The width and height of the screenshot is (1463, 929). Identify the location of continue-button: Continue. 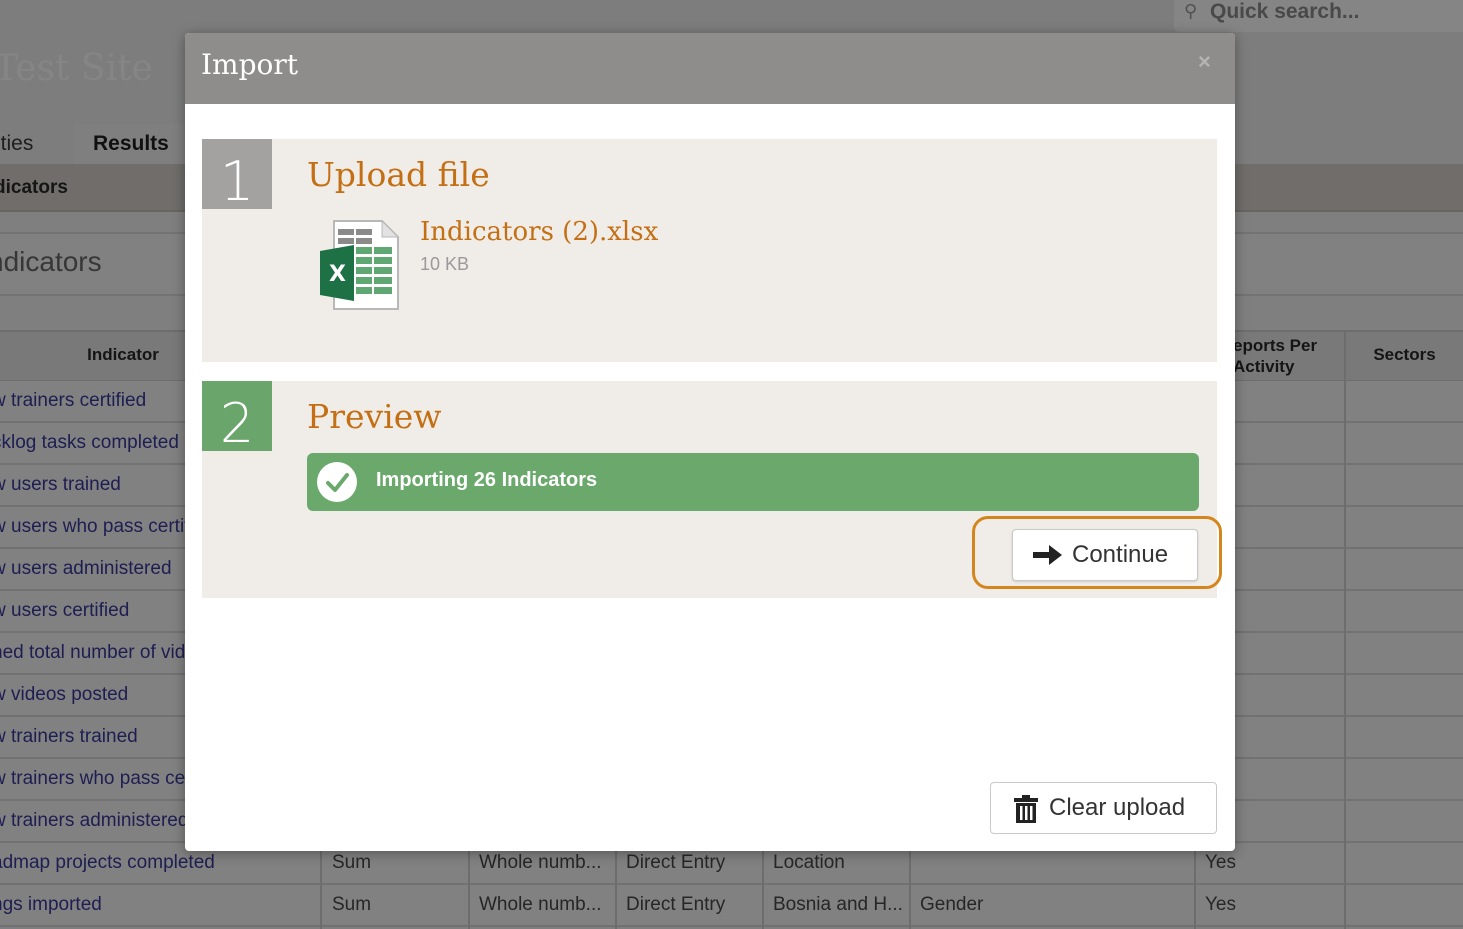
(1105, 555).